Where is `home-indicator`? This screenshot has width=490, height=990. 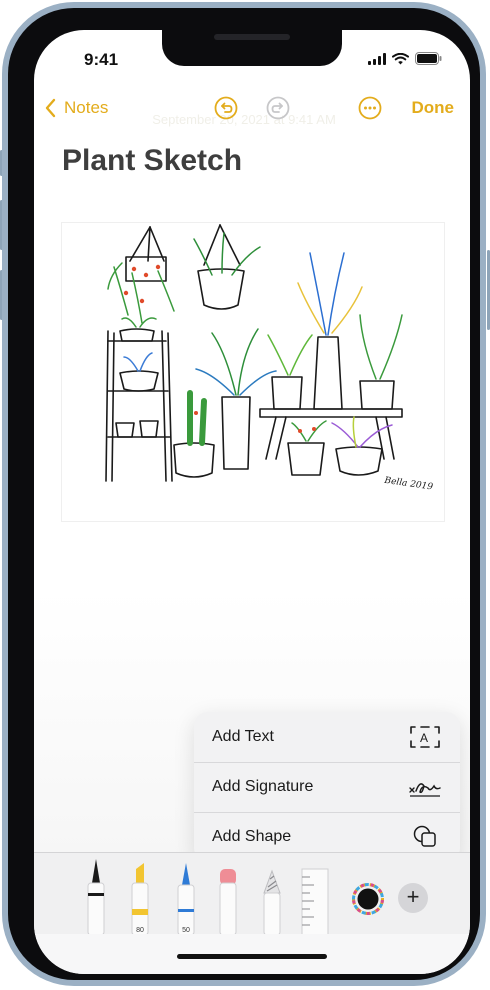 home-indicator is located at coordinates (252, 956).